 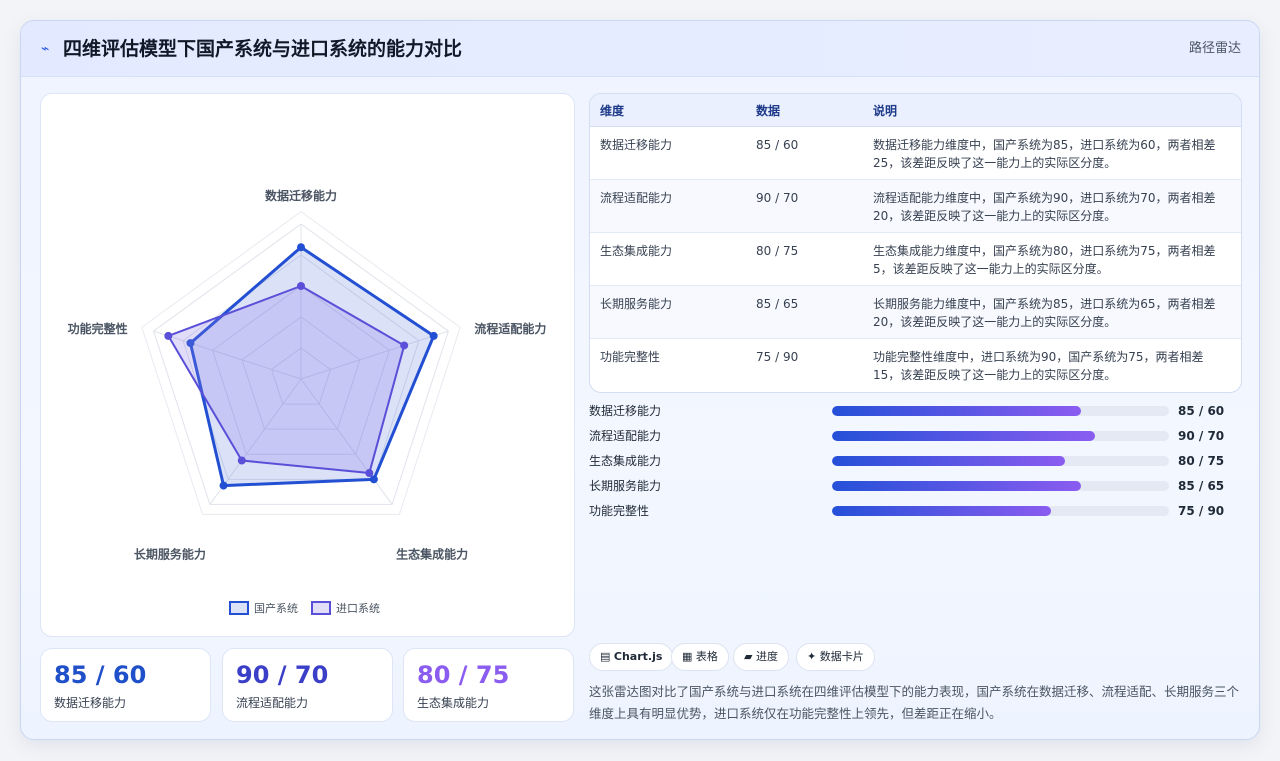 I want to click on column-header-dimension: 维度, so click(x=612, y=111).